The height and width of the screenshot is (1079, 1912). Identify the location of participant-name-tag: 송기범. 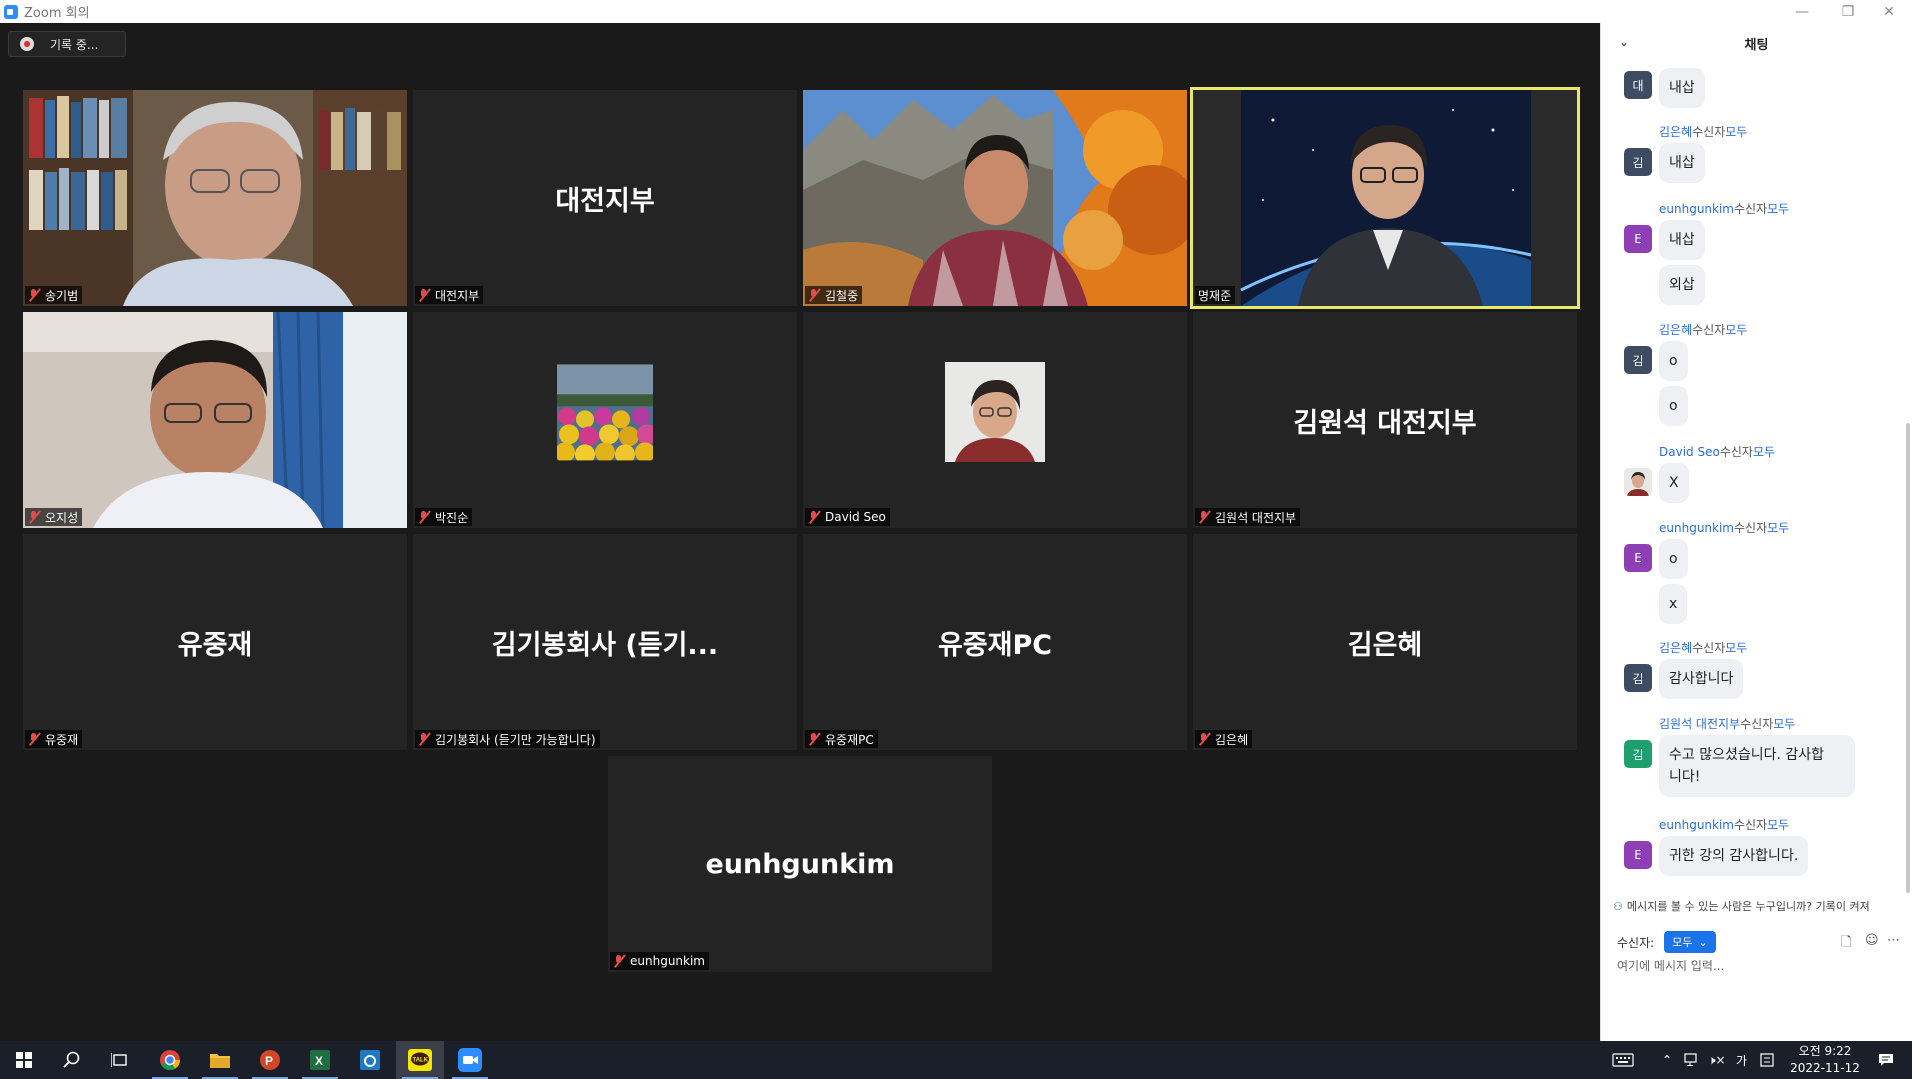
(54, 295).